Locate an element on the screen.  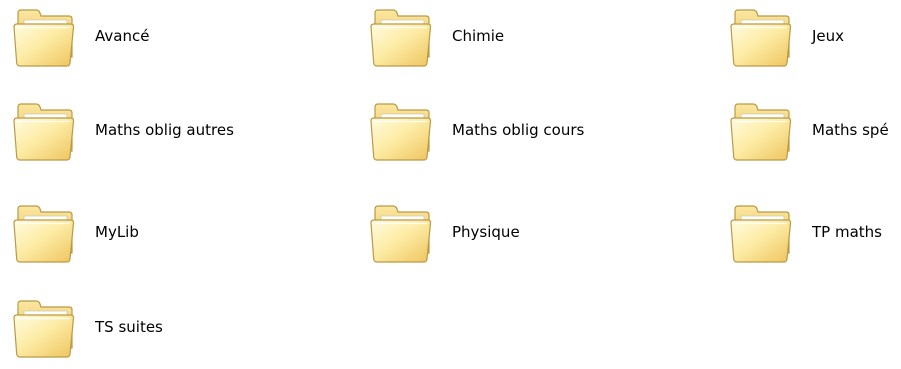
folder-item-tp-maths: TP maths is located at coordinates (815, 236).